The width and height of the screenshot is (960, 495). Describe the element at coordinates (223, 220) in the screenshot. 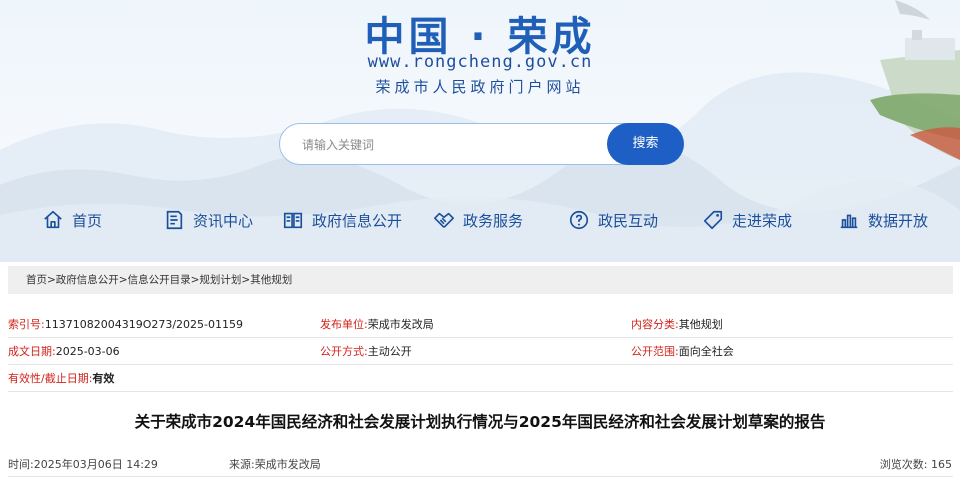

I see `nav-item-label: 资讯中心` at that location.